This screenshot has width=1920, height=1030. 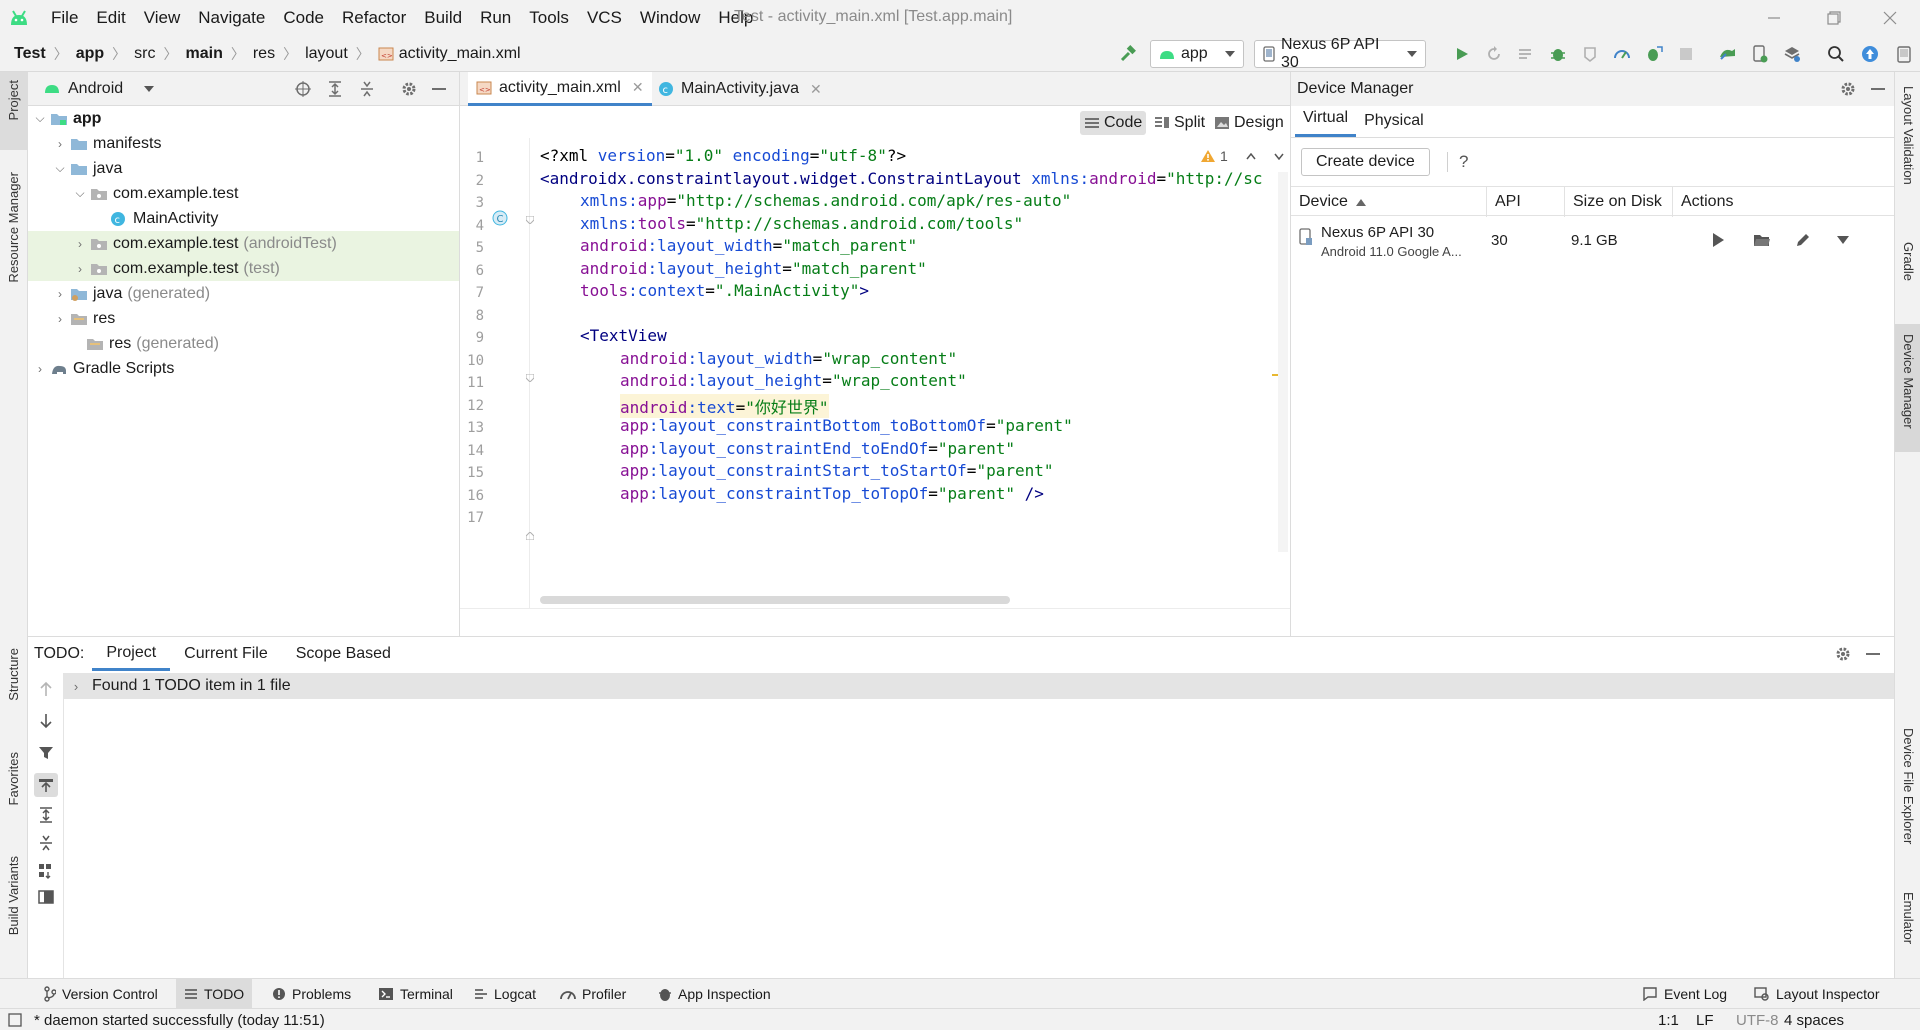 I want to click on fold-end-icon, so click(x=530, y=536).